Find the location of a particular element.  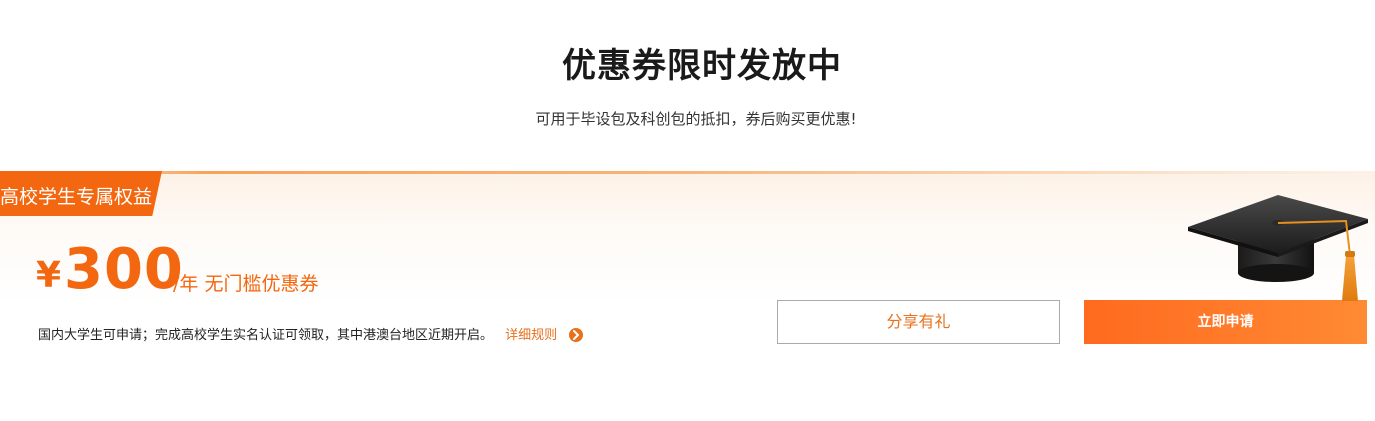

coupon-amount: 300 is located at coordinates (124, 269).